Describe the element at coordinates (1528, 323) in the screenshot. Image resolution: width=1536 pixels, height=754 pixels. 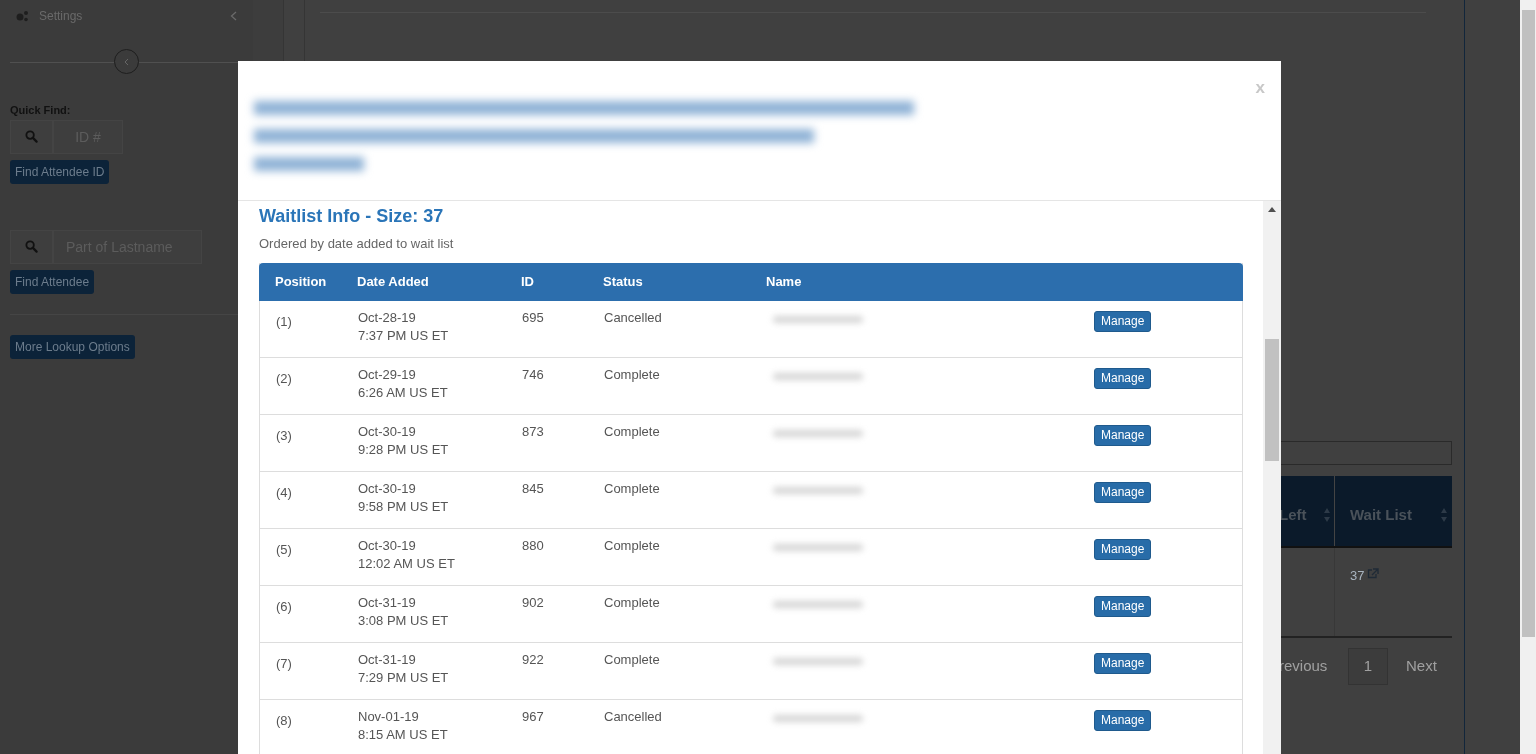
I see `page-scrollbar-thumb` at that location.